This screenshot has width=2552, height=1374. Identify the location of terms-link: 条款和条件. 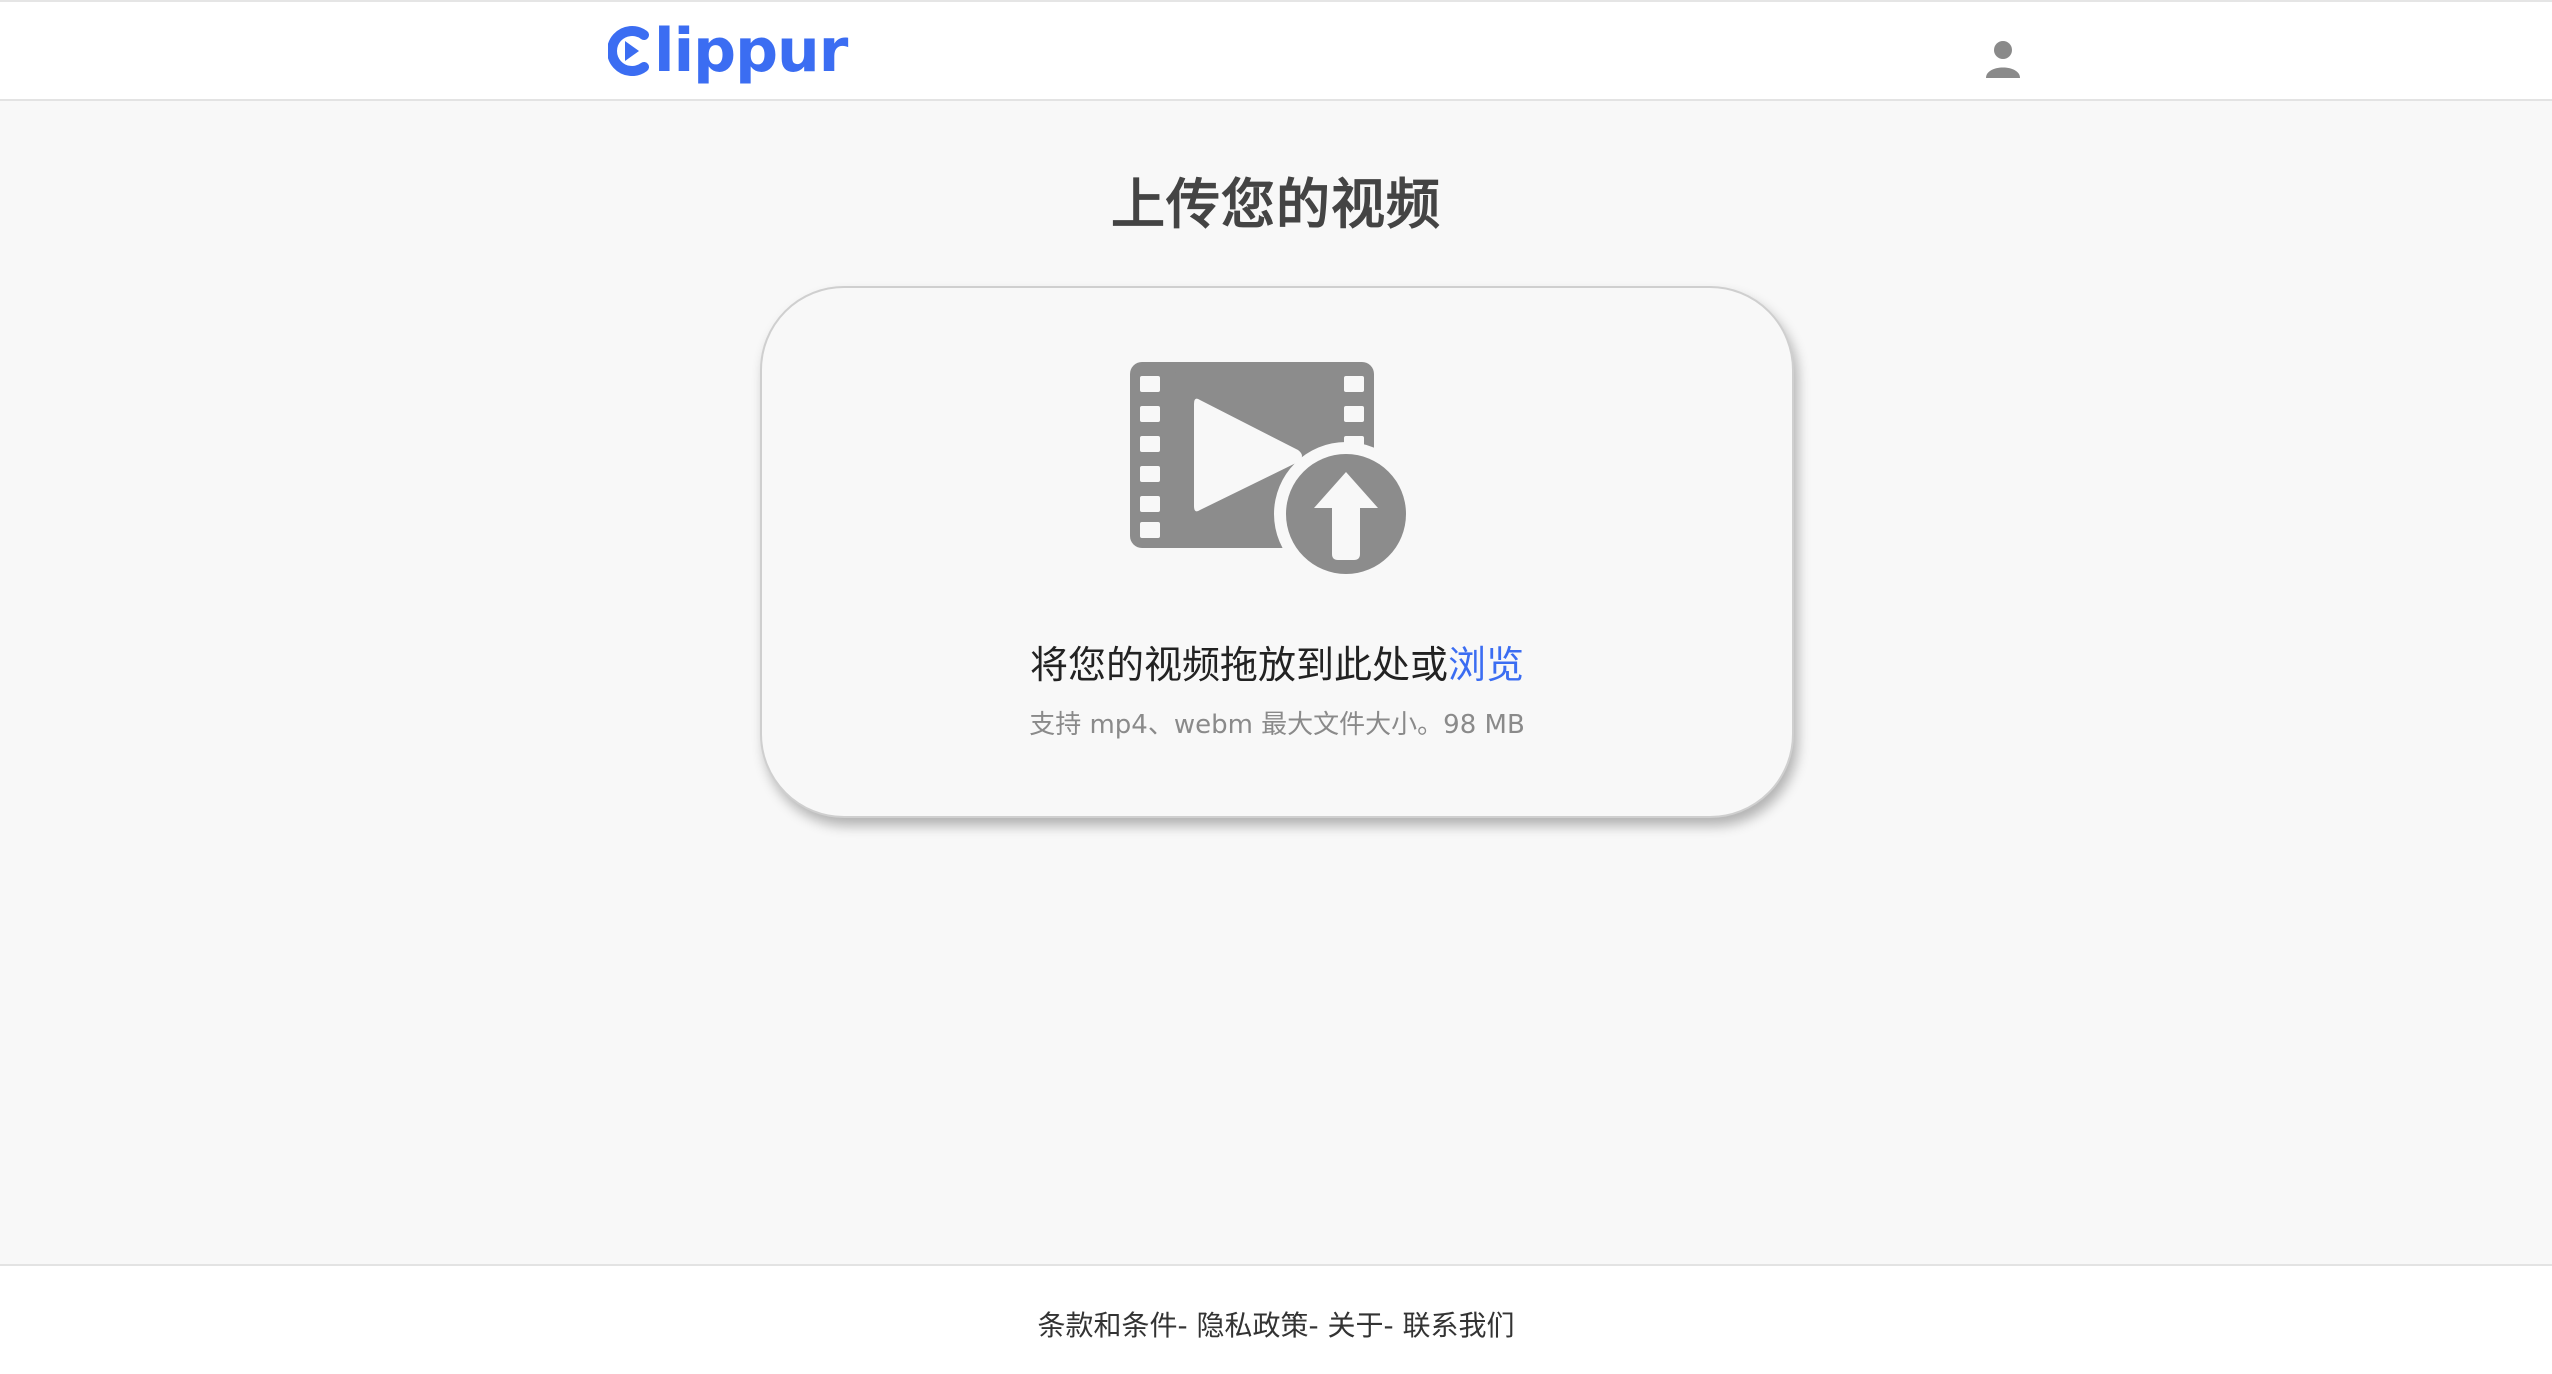
(1107, 1325).